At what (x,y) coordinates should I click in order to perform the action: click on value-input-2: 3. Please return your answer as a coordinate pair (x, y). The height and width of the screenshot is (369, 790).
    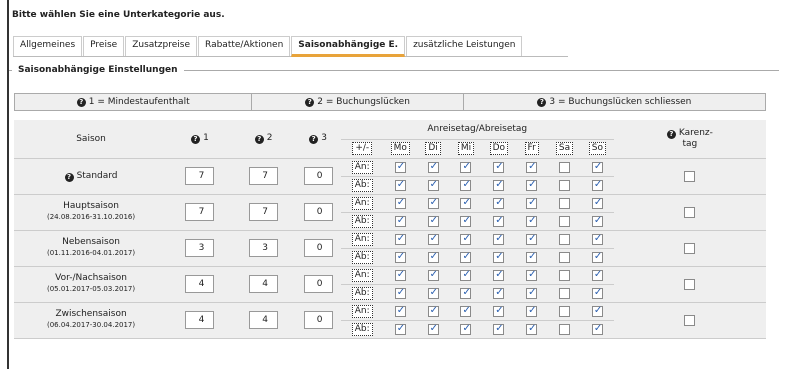
    Looking at the image, I should click on (264, 248).